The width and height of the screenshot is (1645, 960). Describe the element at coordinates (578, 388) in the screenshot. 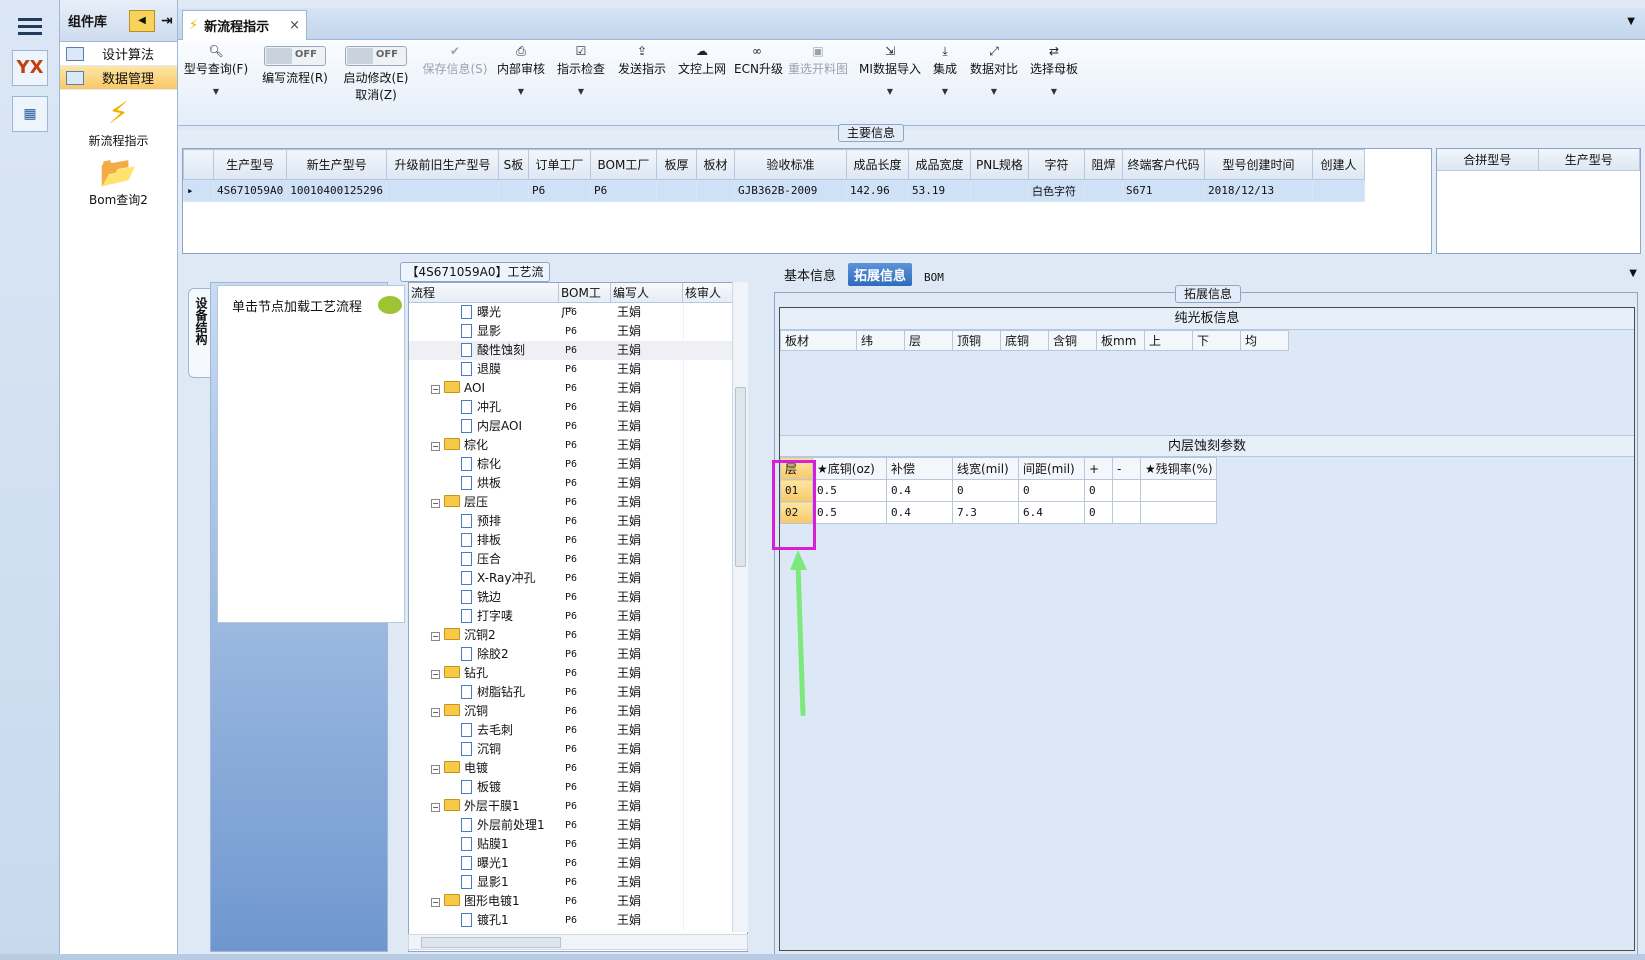

I see `tree-row: − AOI P6 王娟` at that location.